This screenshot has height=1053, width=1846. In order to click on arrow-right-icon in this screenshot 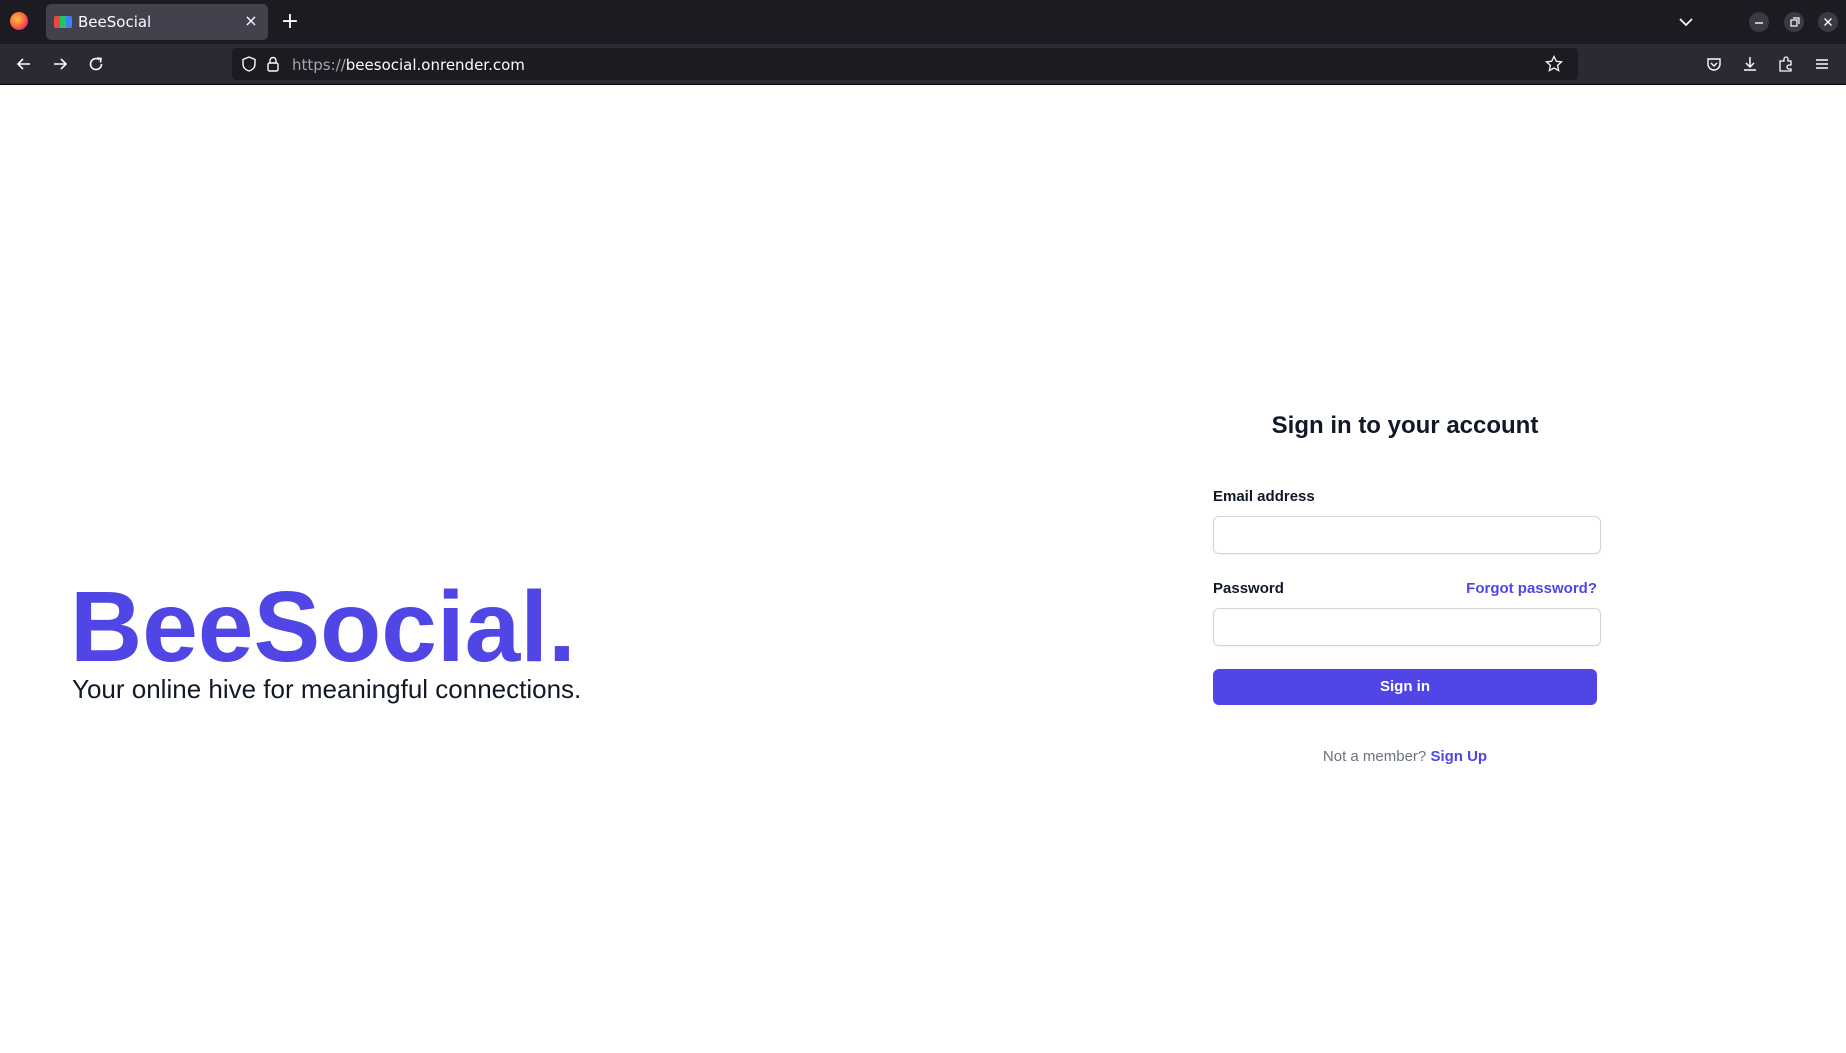, I will do `click(61, 64)`.